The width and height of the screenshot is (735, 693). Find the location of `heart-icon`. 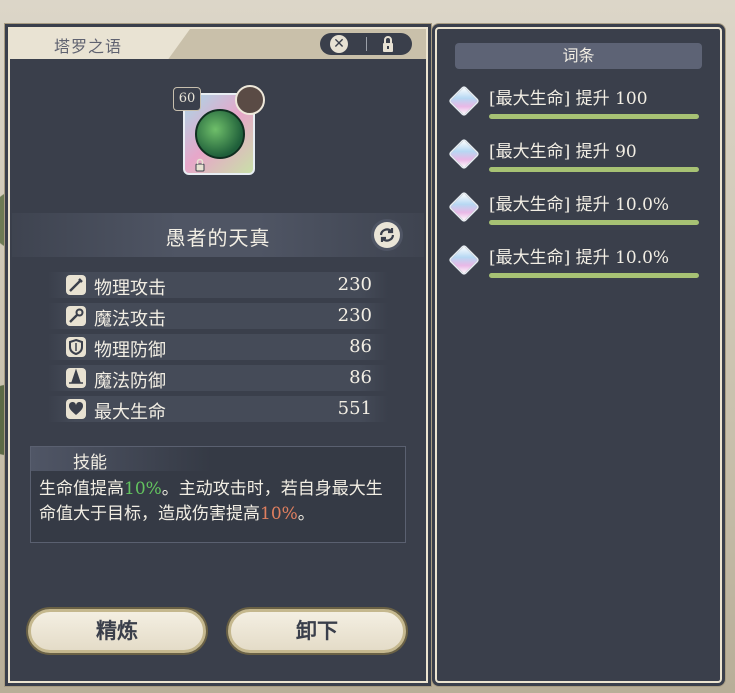

heart-icon is located at coordinates (76, 409).